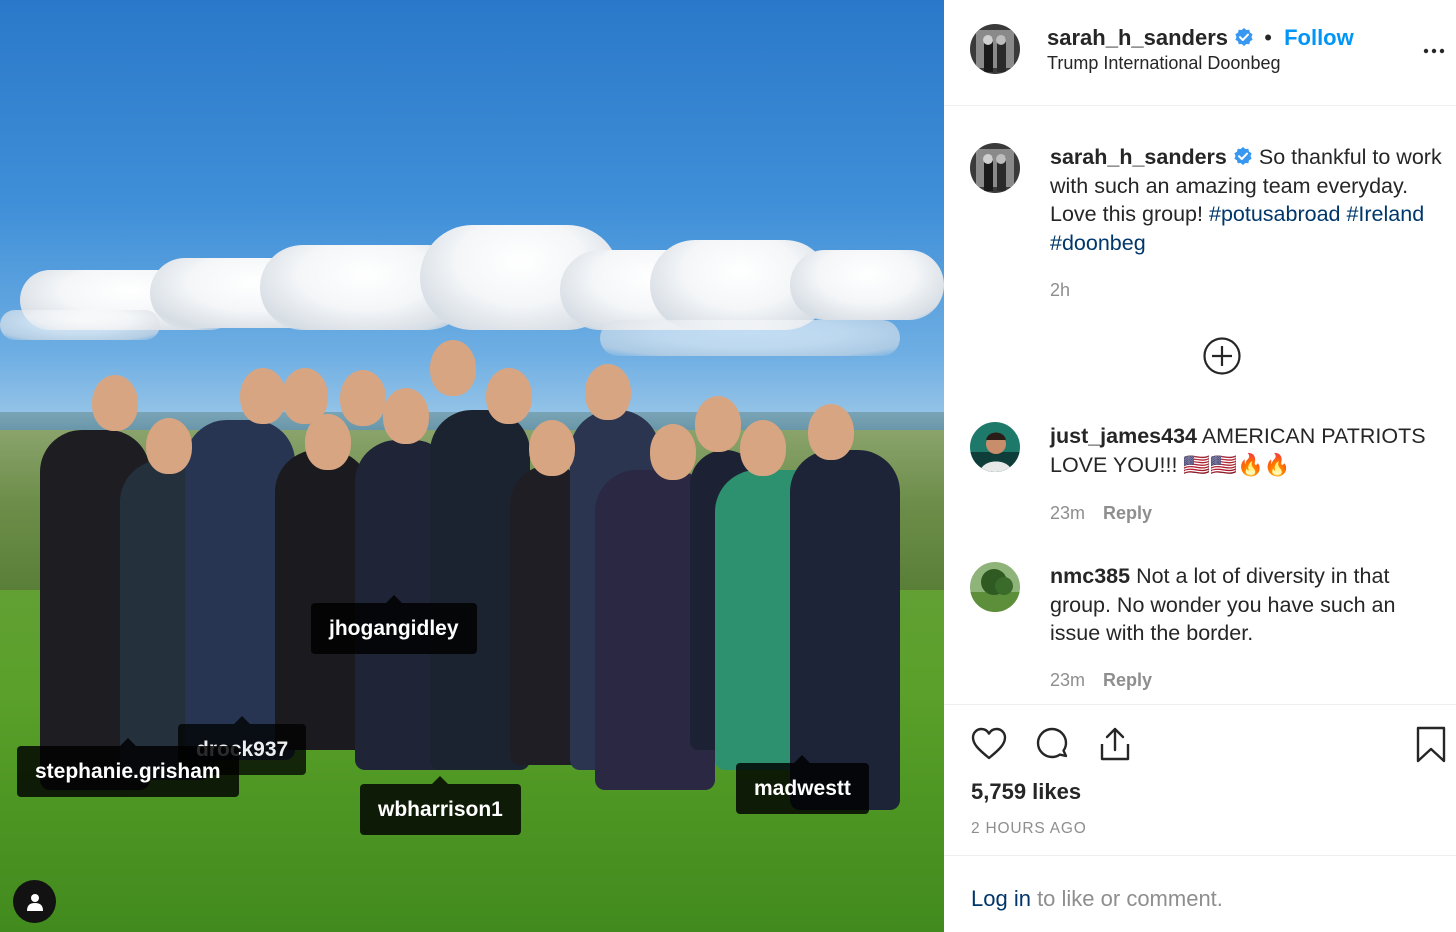 The image size is (1456, 932). Describe the element at coordinates (1029, 828) in the screenshot. I see `post-time-ago: 2 HOURS AGO` at that location.